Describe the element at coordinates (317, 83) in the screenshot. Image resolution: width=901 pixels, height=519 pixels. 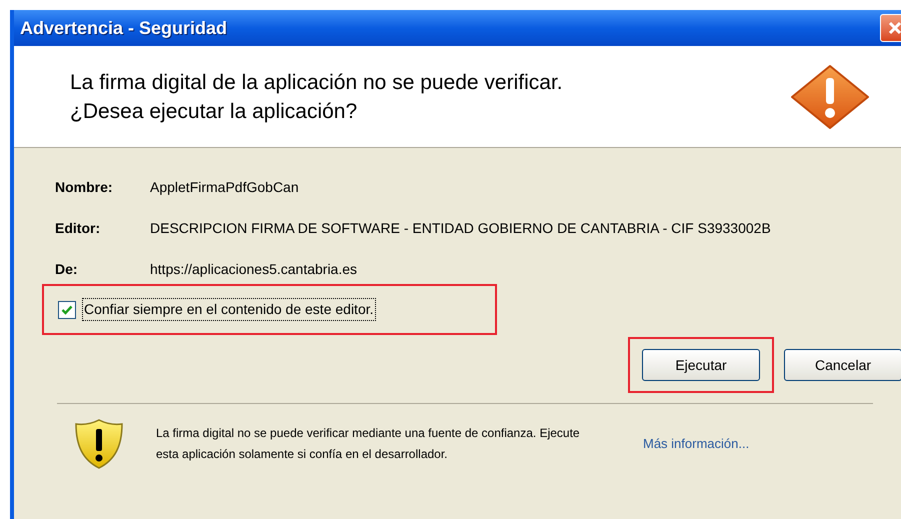
I see `header-message: La firma digital de la aplicación no se puede verificar.` at that location.